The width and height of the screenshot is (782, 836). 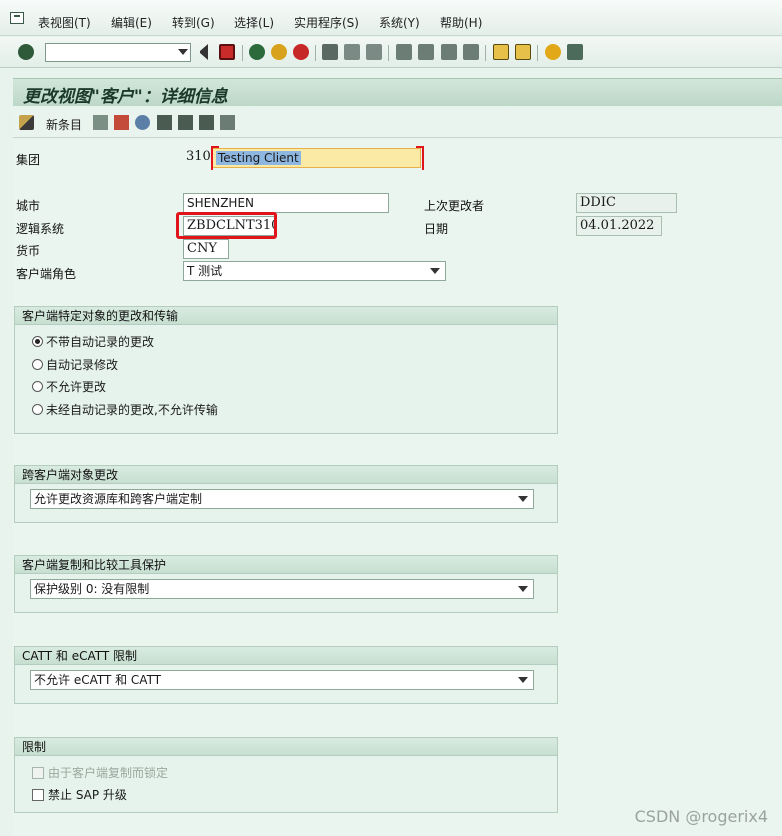 I want to click on menu-selection: 选择(L), so click(x=254, y=22).